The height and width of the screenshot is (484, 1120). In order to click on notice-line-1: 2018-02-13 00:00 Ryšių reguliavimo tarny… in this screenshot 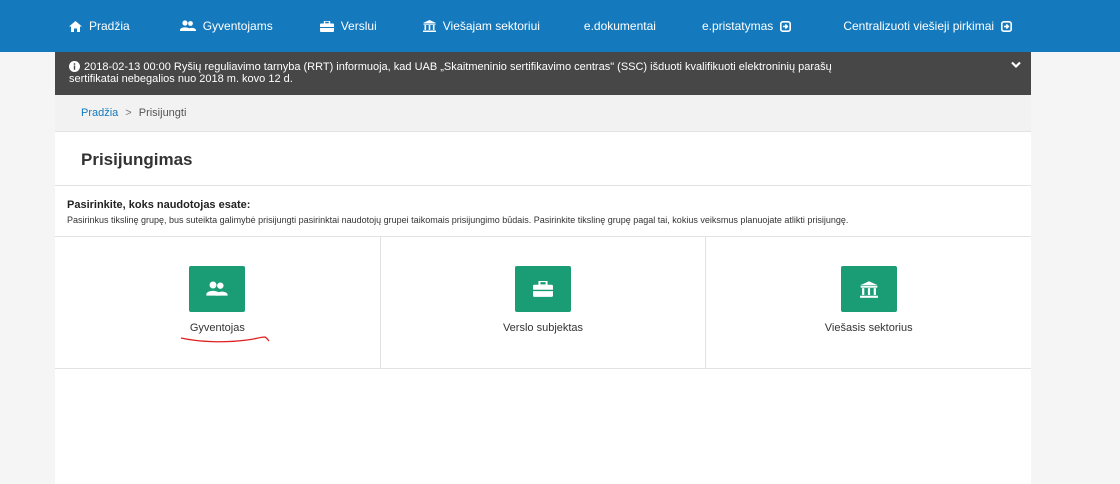, I will do `click(543, 67)`.